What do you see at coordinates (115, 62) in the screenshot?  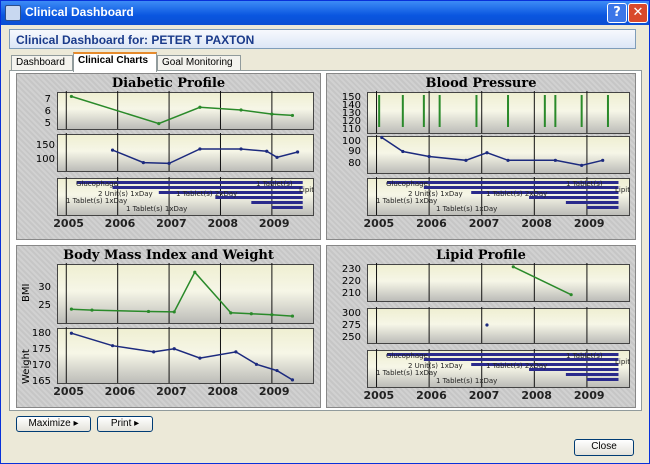 I see `tab-clinical-charts: Clinical Charts` at bounding box center [115, 62].